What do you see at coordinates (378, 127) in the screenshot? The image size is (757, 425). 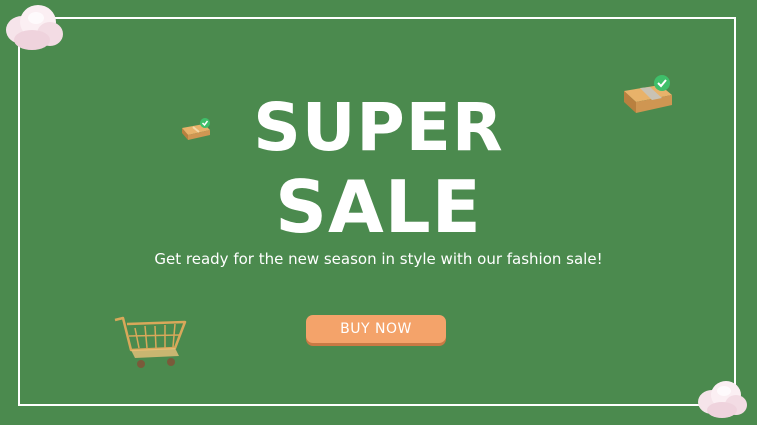 I see `headline-line-1: SUPER` at bounding box center [378, 127].